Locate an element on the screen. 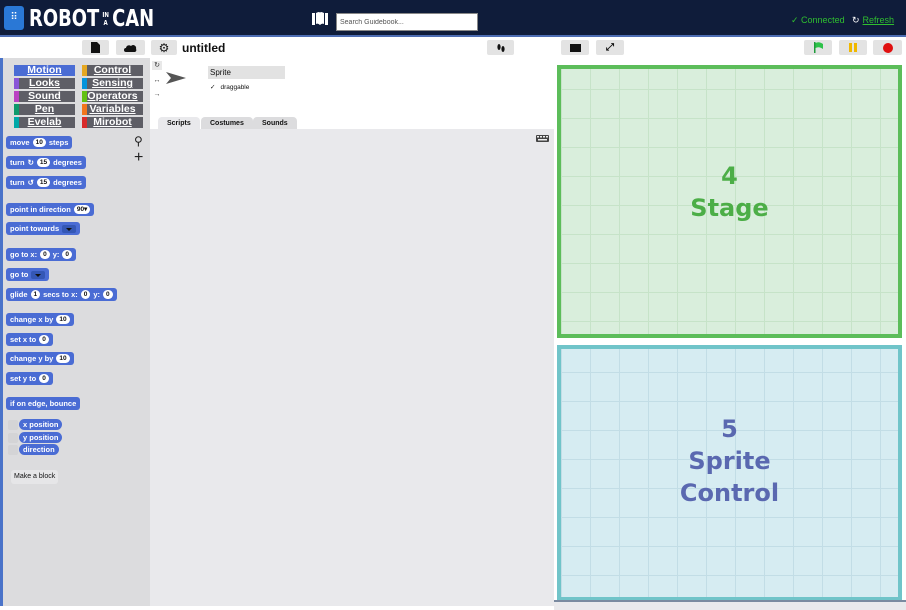 The width and height of the screenshot is (906, 610). refresh-icon: ↻ is located at coordinates (856, 20).